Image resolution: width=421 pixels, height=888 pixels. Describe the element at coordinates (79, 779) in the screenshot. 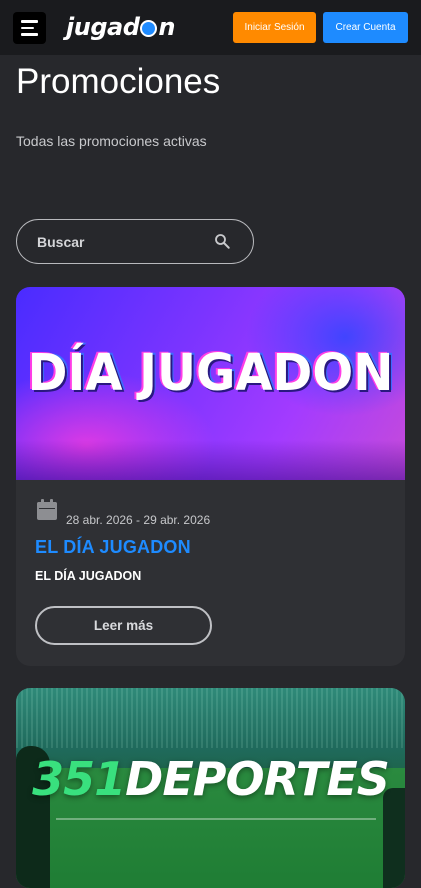

I see `banner-number: 351` at that location.